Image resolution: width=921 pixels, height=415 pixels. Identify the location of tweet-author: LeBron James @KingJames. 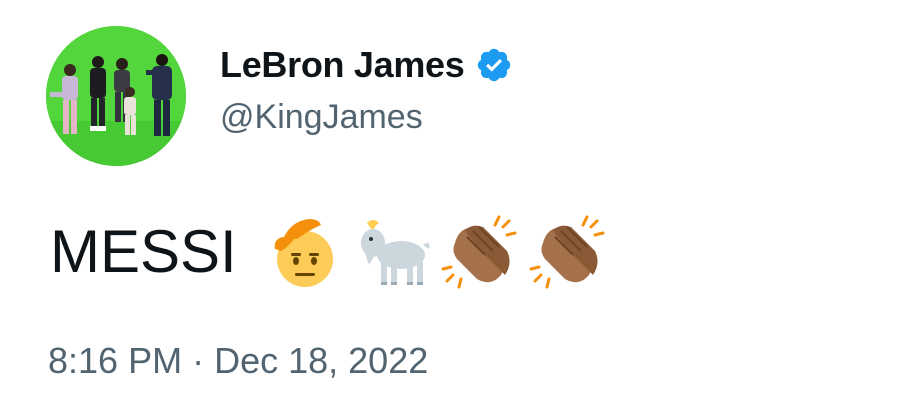
(366, 88).